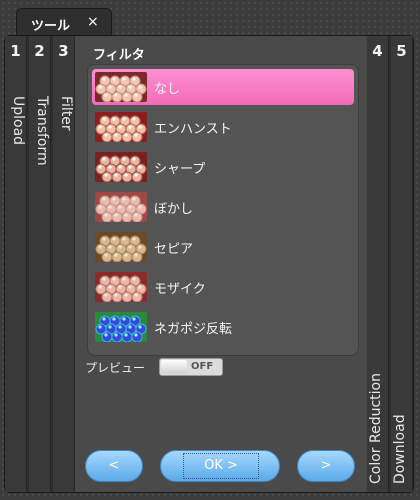  Describe the element at coordinates (202, 366) in the screenshot. I see `toggle-state: OFF` at that location.